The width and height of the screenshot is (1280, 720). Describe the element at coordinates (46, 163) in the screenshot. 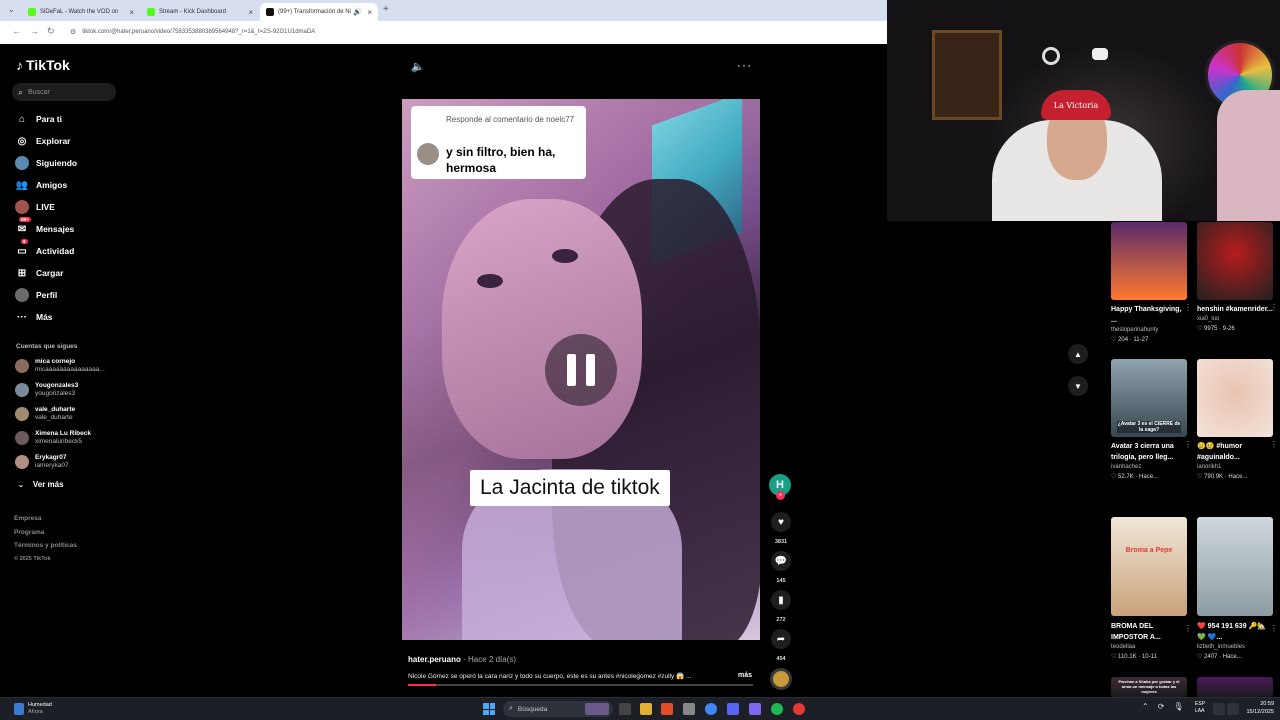

I see `sidebar-item-siguiendo: Siguiendo` at that location.